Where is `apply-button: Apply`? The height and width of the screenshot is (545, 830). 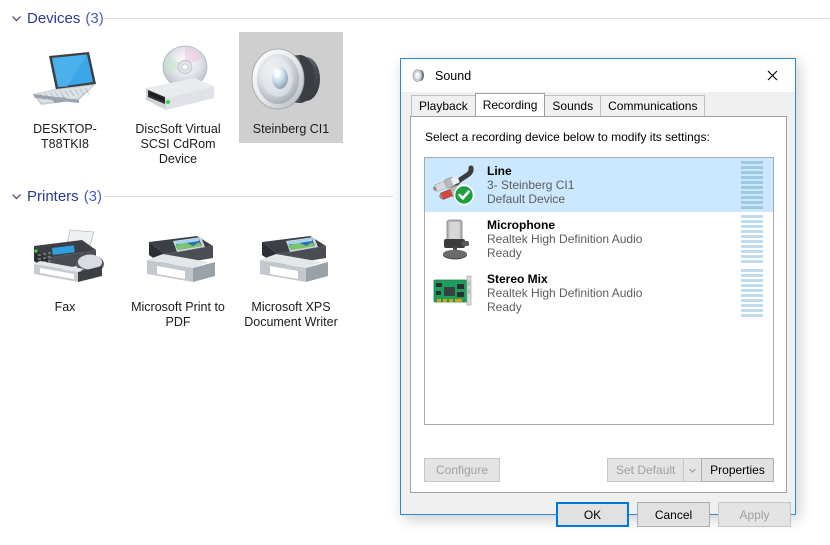
apply-button: Apply is located at coordinates (754, 514).